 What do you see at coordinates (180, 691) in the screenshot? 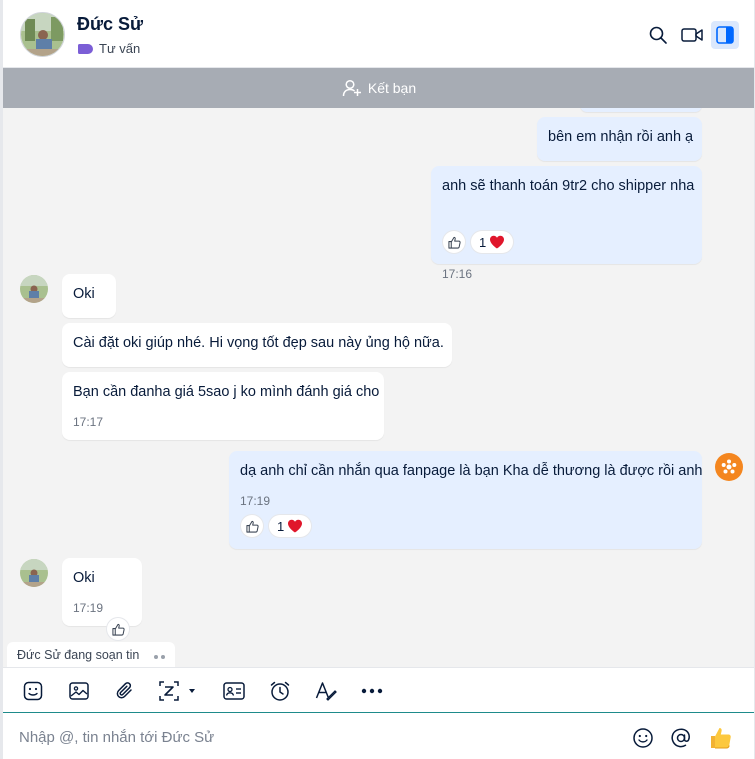
I see `screenshot-dropdown-icon` at bounding box center [180, 691].